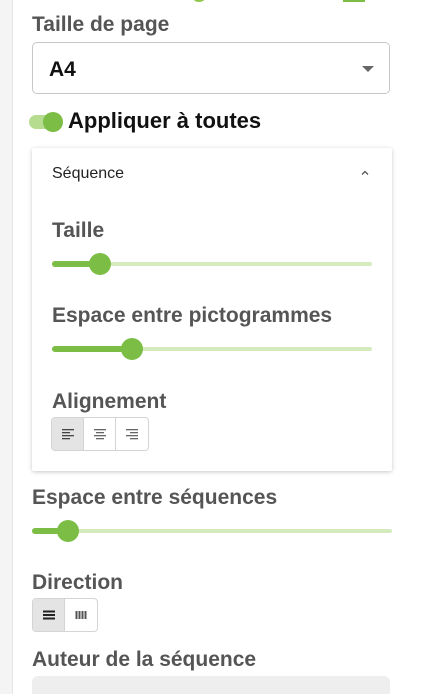  Describe the element at coordinates (211, 685) in the screenshot. I see `author-input` at that location.